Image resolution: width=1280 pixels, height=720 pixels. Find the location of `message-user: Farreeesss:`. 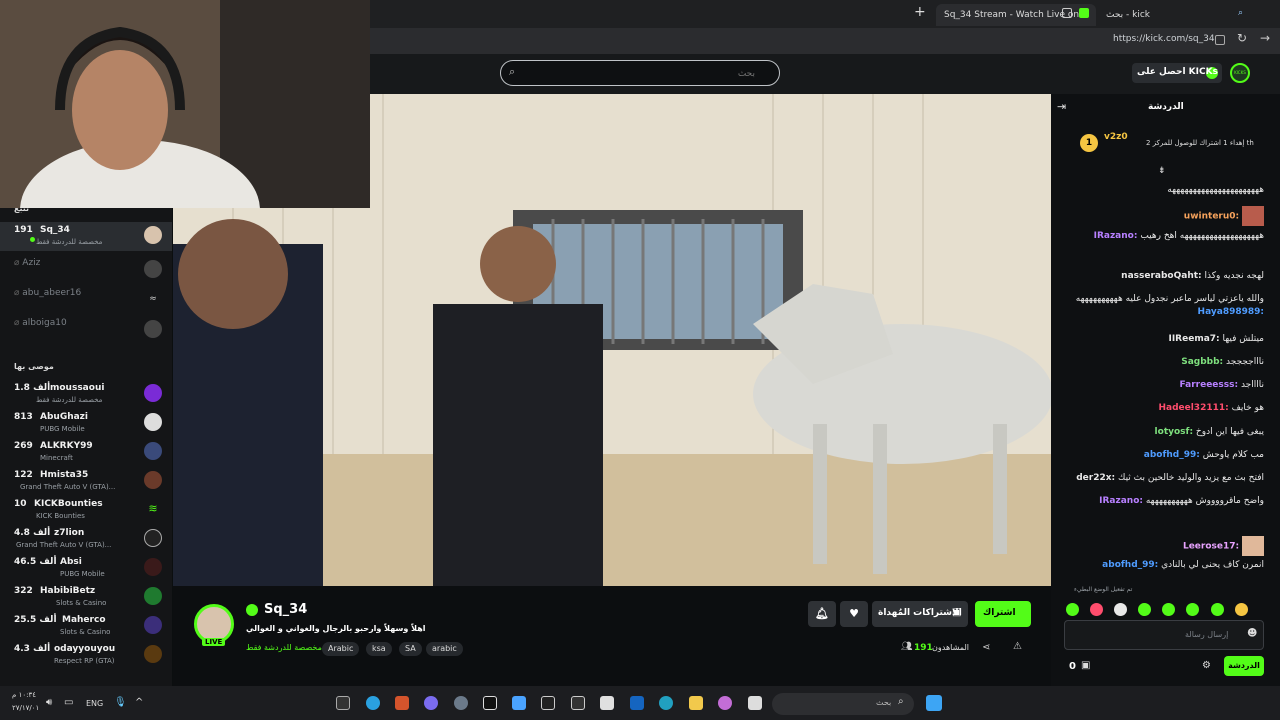

message-user: Farreeesss: is located at coordinates (1209, 385).